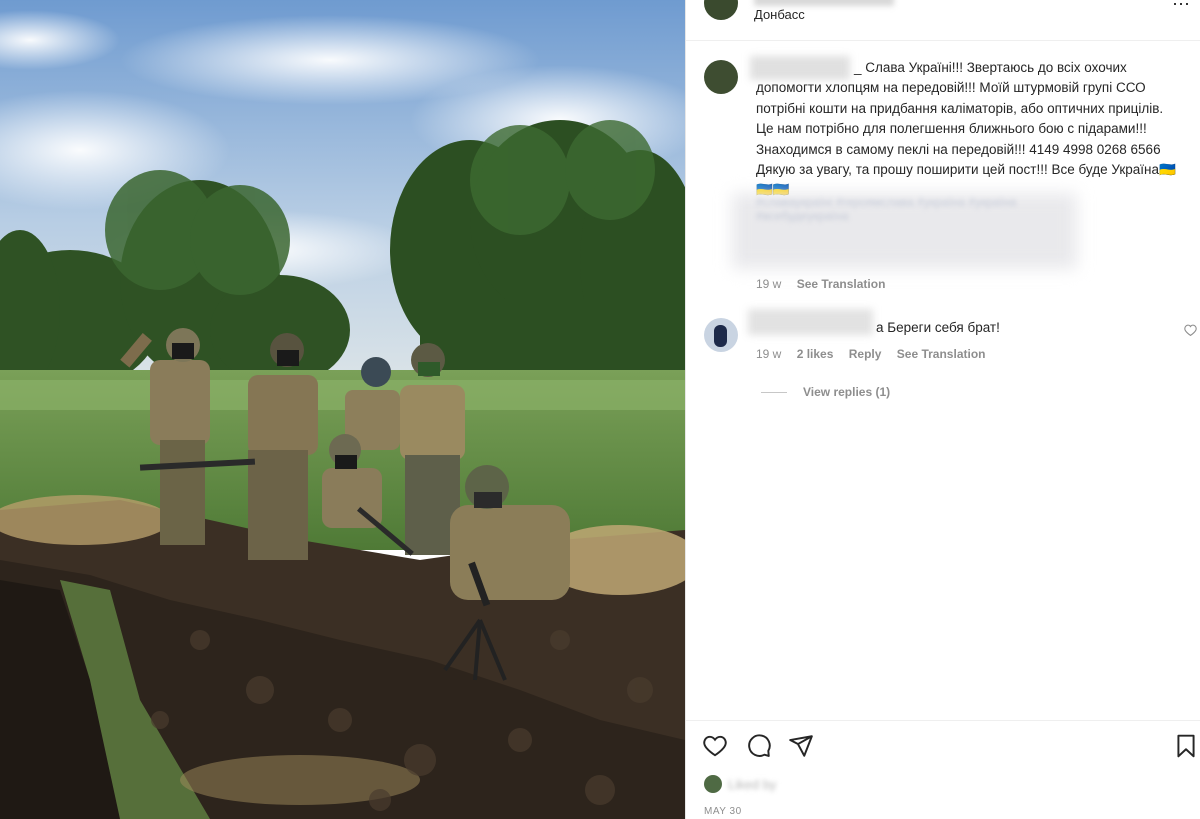 This screenshot has height=819, width=1200. I want to click on comment-text: а Береги себя брат!, so click(938, 327).